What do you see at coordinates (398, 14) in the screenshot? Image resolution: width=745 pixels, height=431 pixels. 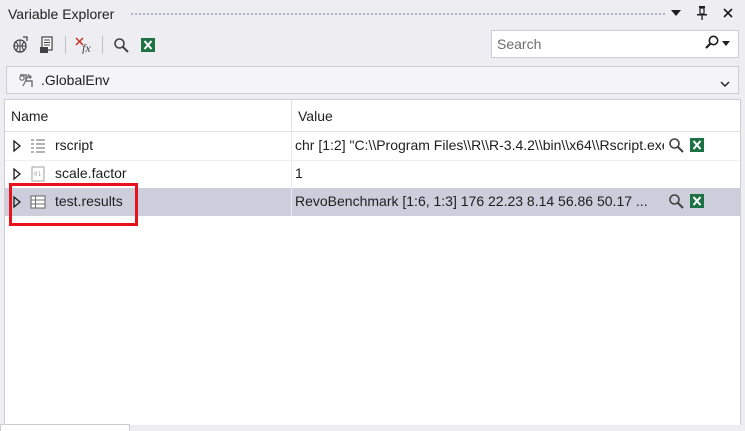 I see `title-grip` at bounding box center [398, 14].